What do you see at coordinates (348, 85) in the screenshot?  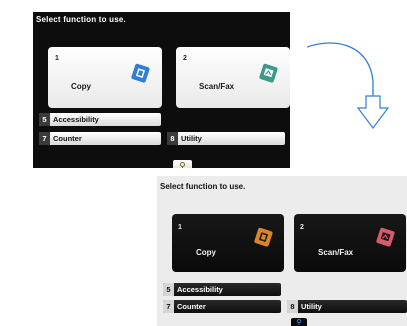 I see `curved-down-arrow-icon` at bounding box center [348, 85].